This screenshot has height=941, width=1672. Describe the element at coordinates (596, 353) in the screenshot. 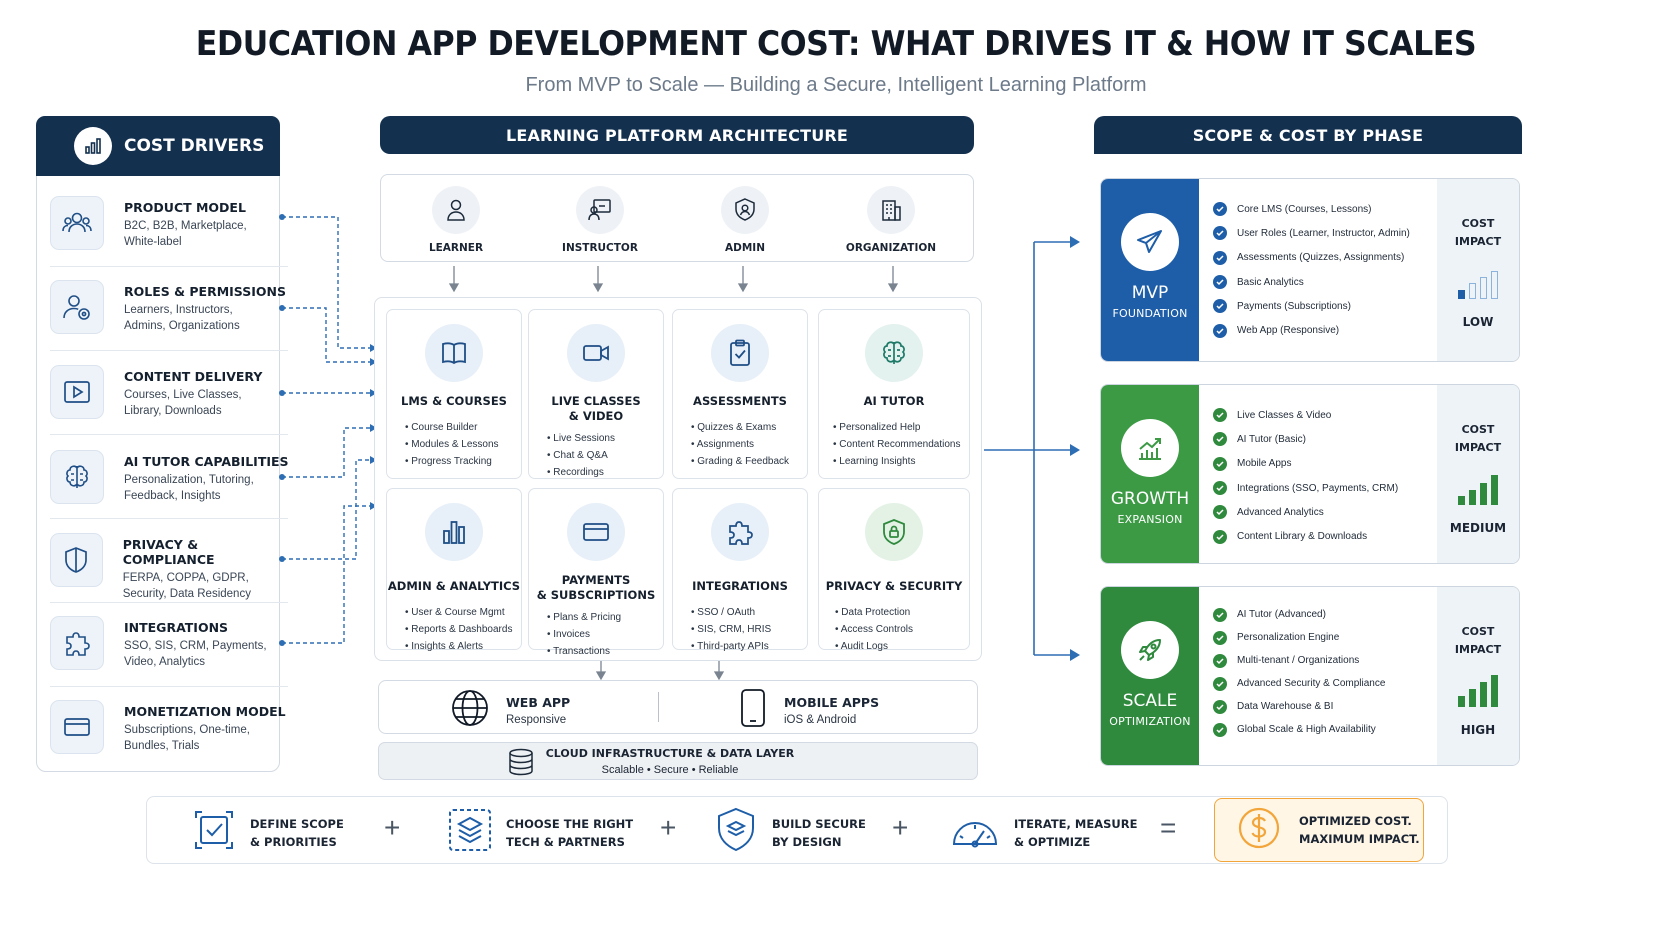

I see `video-icon` at that location.